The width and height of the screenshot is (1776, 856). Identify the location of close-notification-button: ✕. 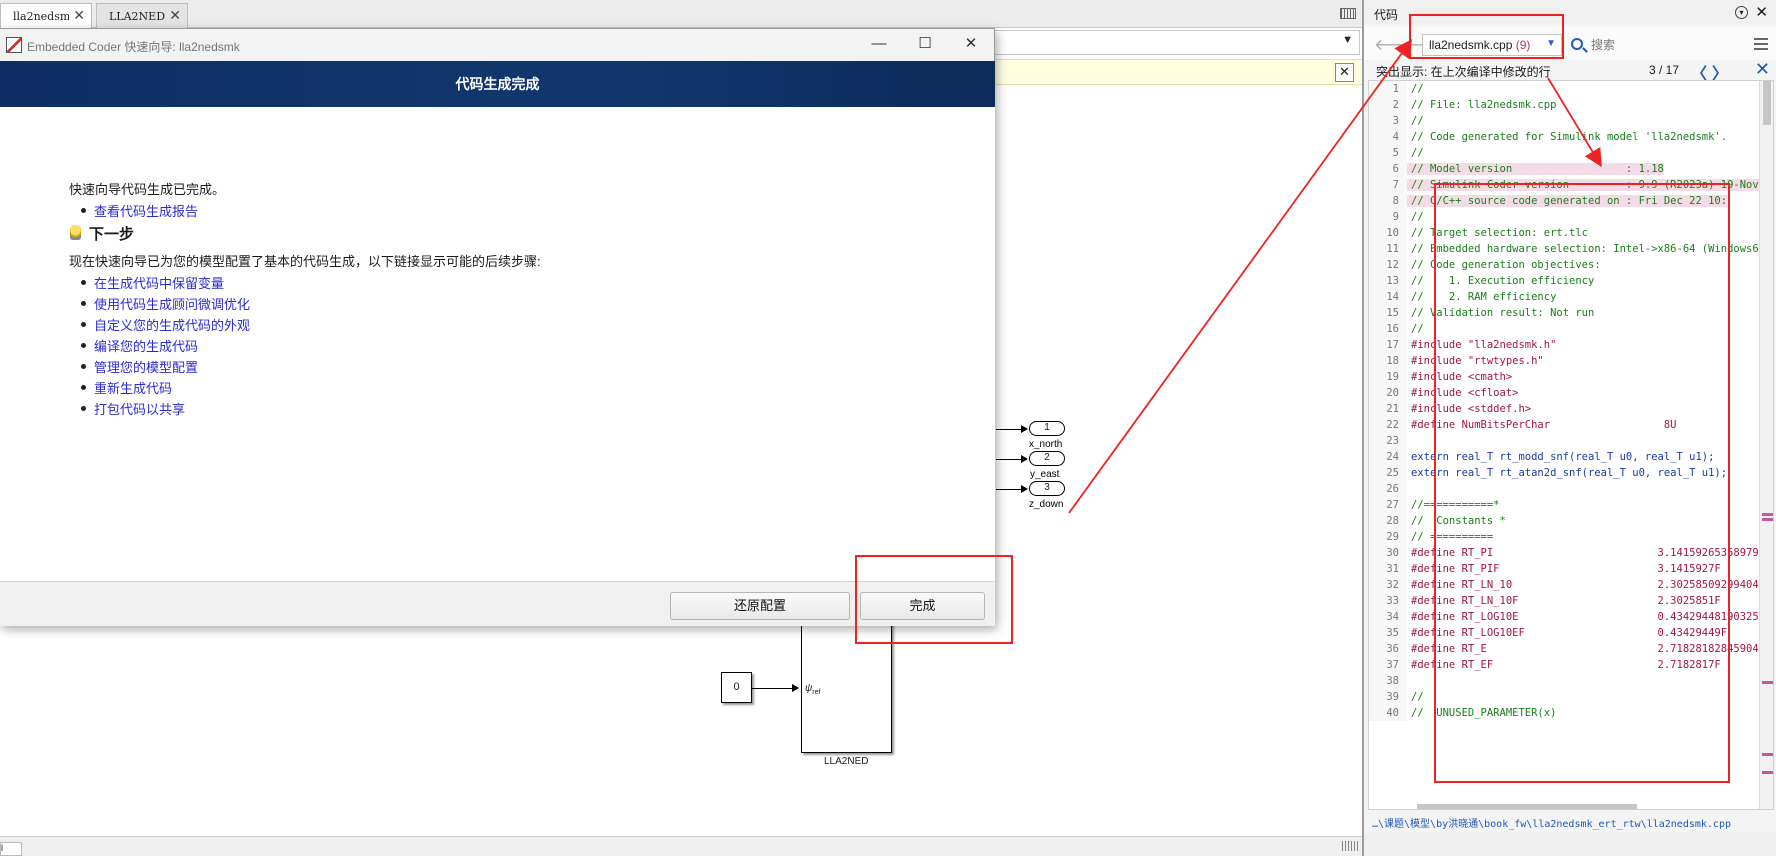
(1344, 72).